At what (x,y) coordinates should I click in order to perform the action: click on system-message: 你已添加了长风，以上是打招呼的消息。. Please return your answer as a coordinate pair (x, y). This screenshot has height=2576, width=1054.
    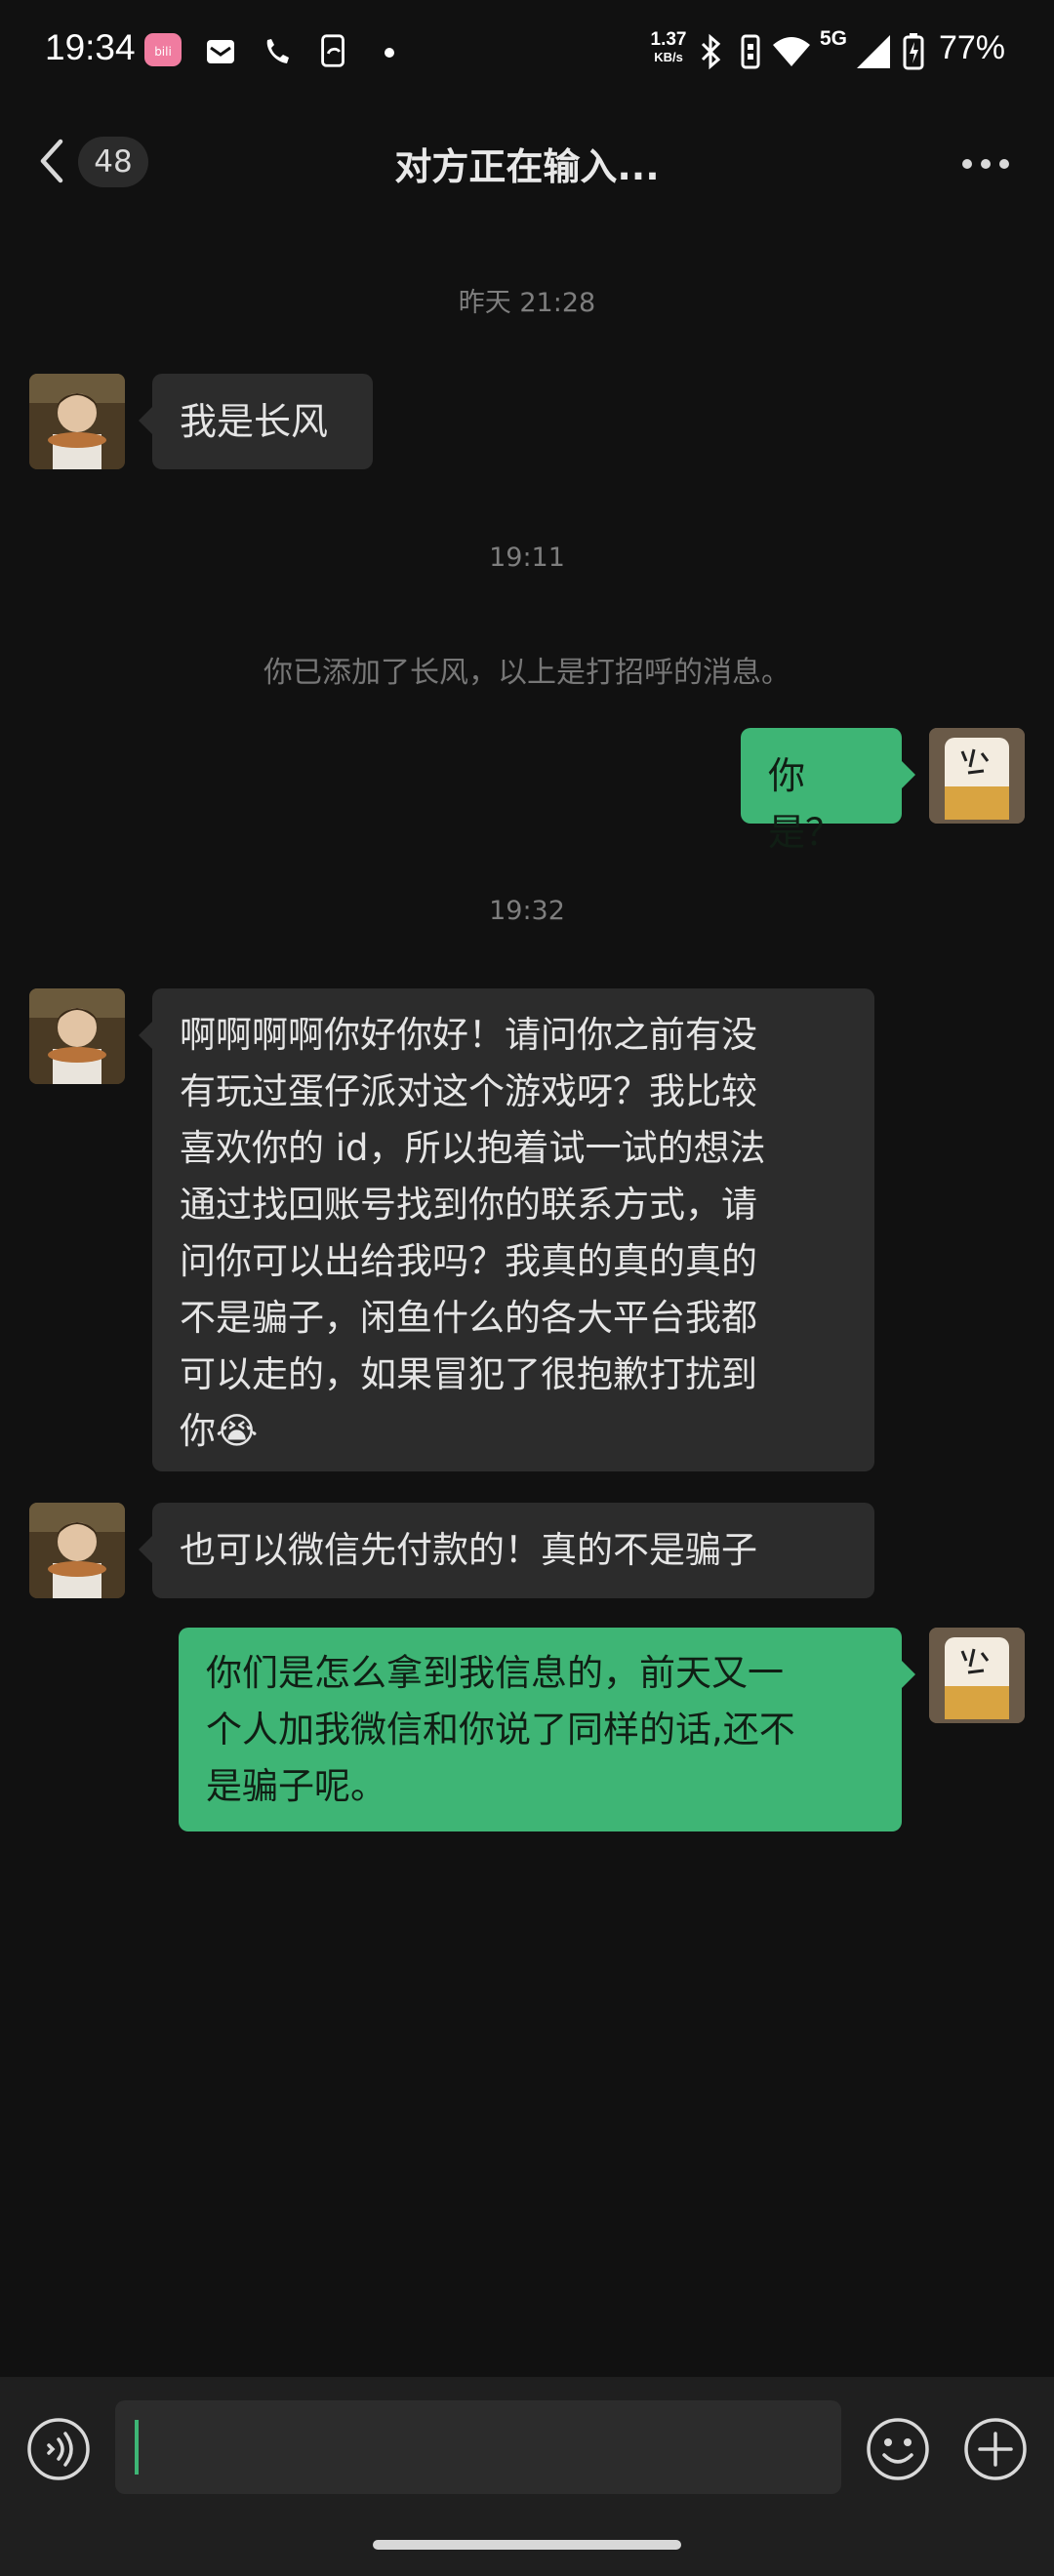
    Looking at the image, I should click on (527, 673).